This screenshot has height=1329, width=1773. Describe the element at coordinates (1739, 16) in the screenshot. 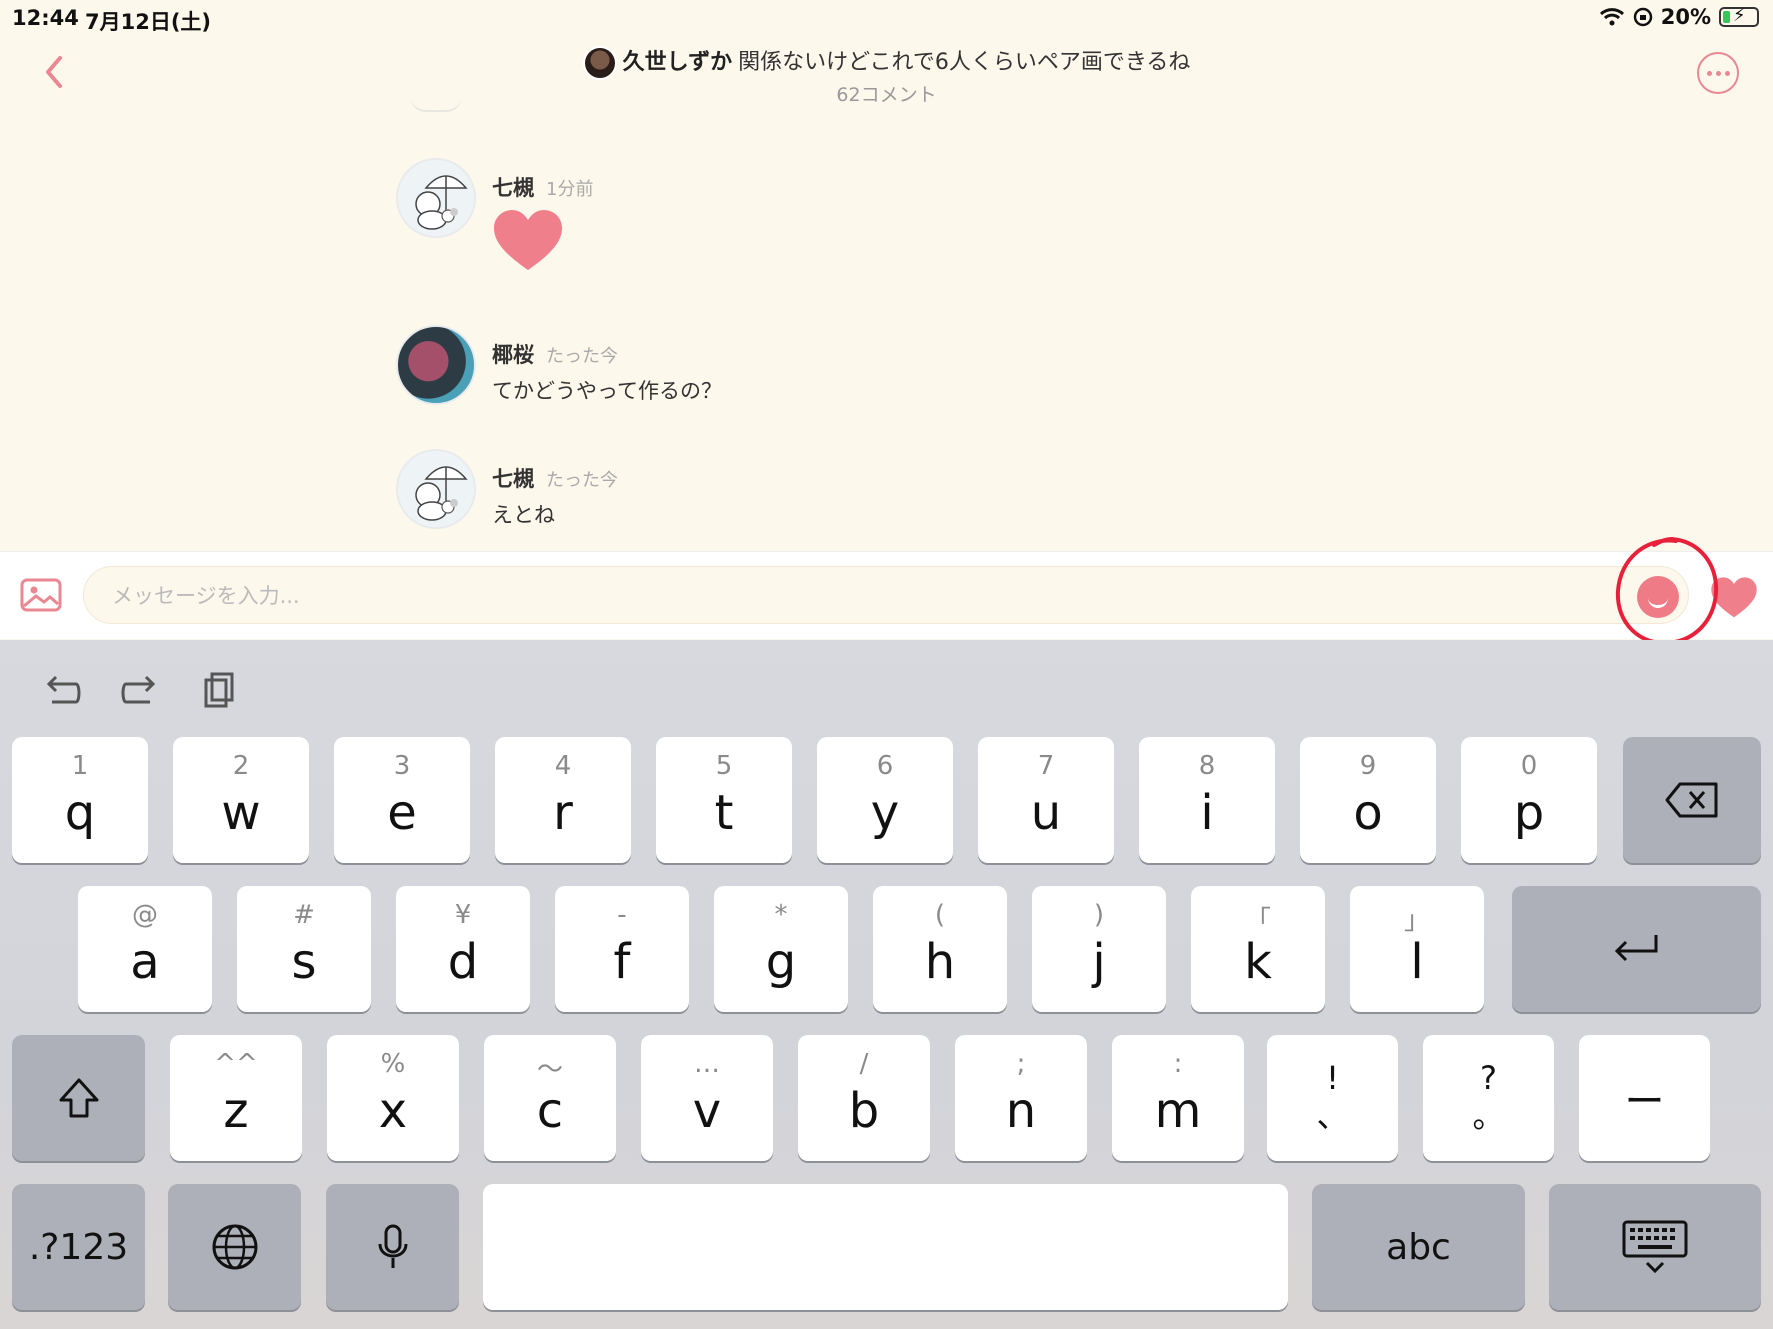

I see `battery-icon: ⚡` at that location.